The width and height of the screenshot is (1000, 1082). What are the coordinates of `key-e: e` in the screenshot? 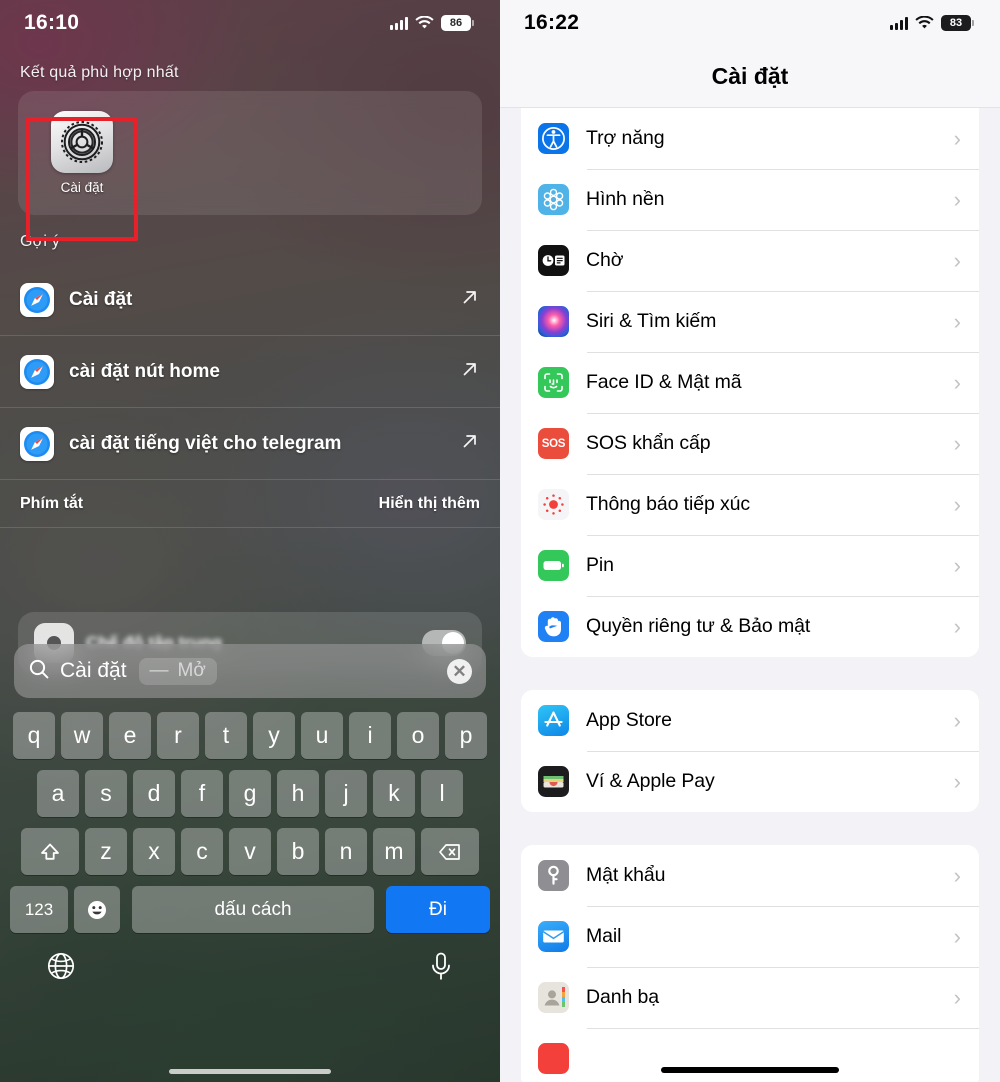 It's located at (130, 735).